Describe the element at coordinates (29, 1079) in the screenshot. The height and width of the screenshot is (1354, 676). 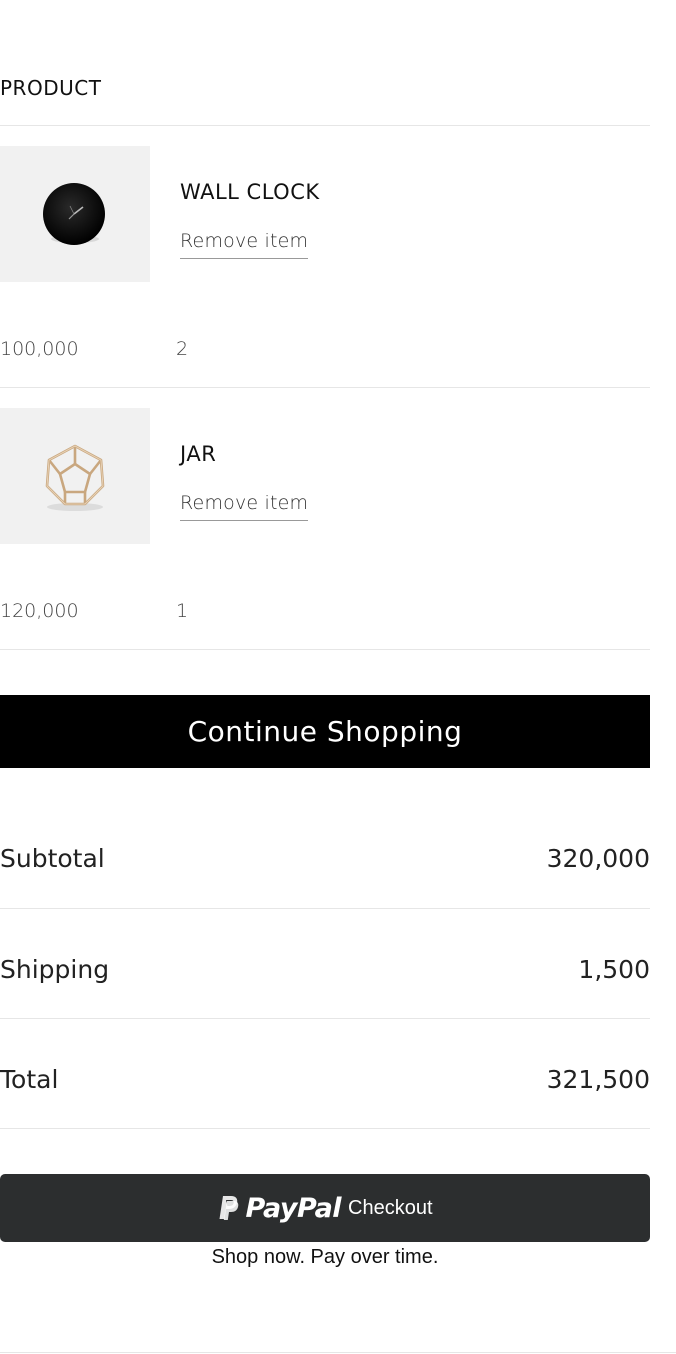
I see `total-label: Total` at that location.